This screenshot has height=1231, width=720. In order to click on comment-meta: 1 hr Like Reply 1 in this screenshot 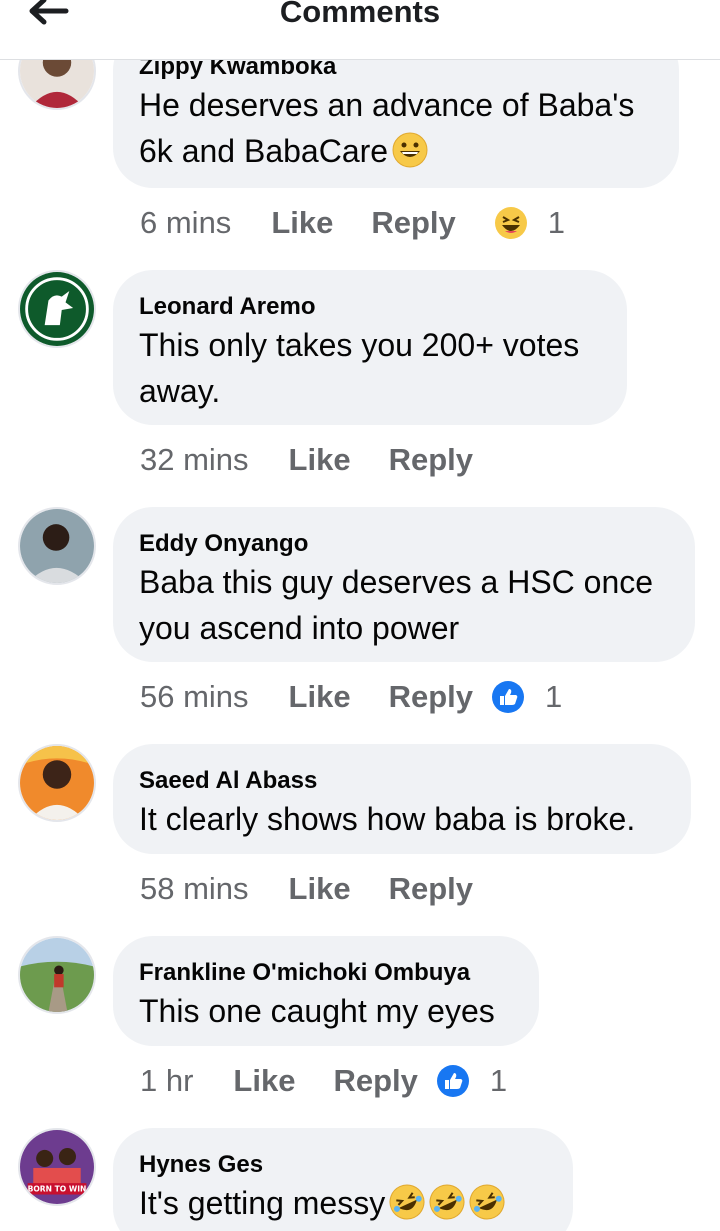, I will do `click(323, 1081)`.